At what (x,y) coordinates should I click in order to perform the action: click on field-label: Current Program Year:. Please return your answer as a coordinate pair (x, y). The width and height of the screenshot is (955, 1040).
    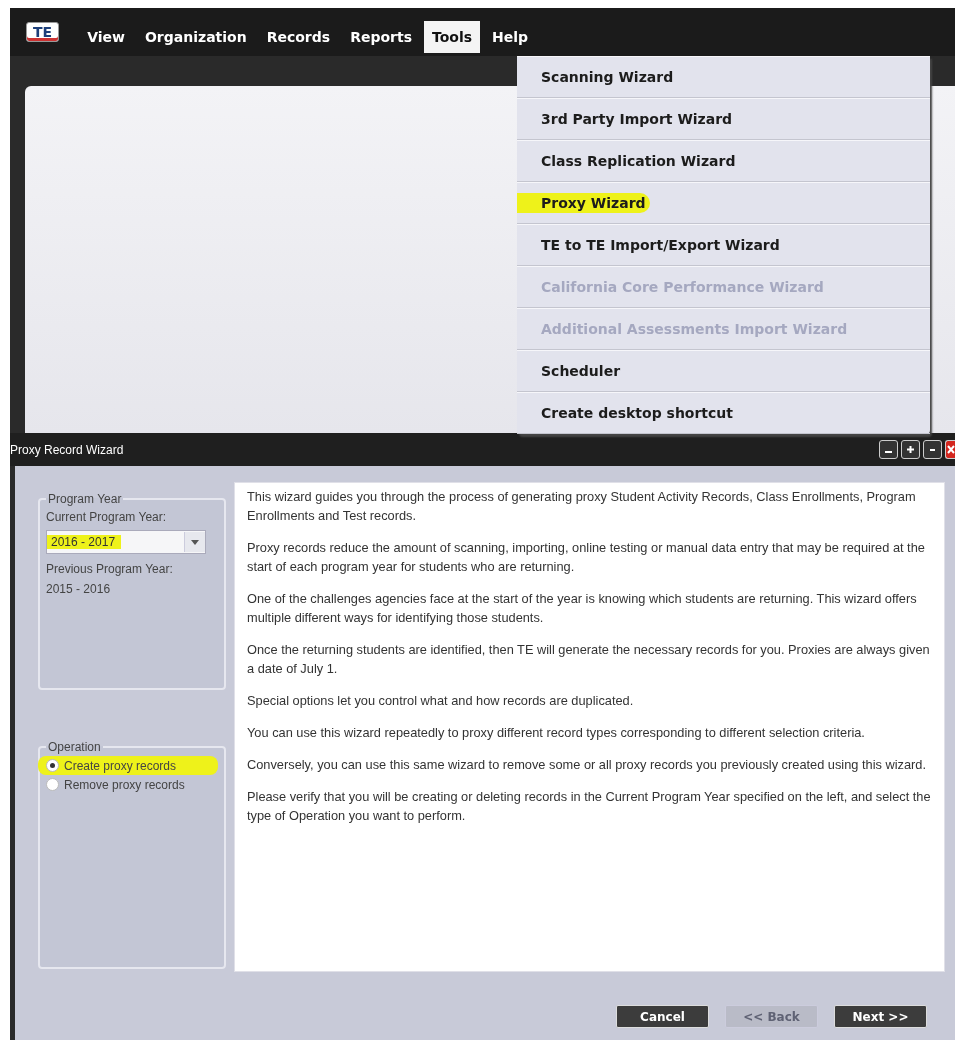
    Looking at the image, I should click on (107, 517).